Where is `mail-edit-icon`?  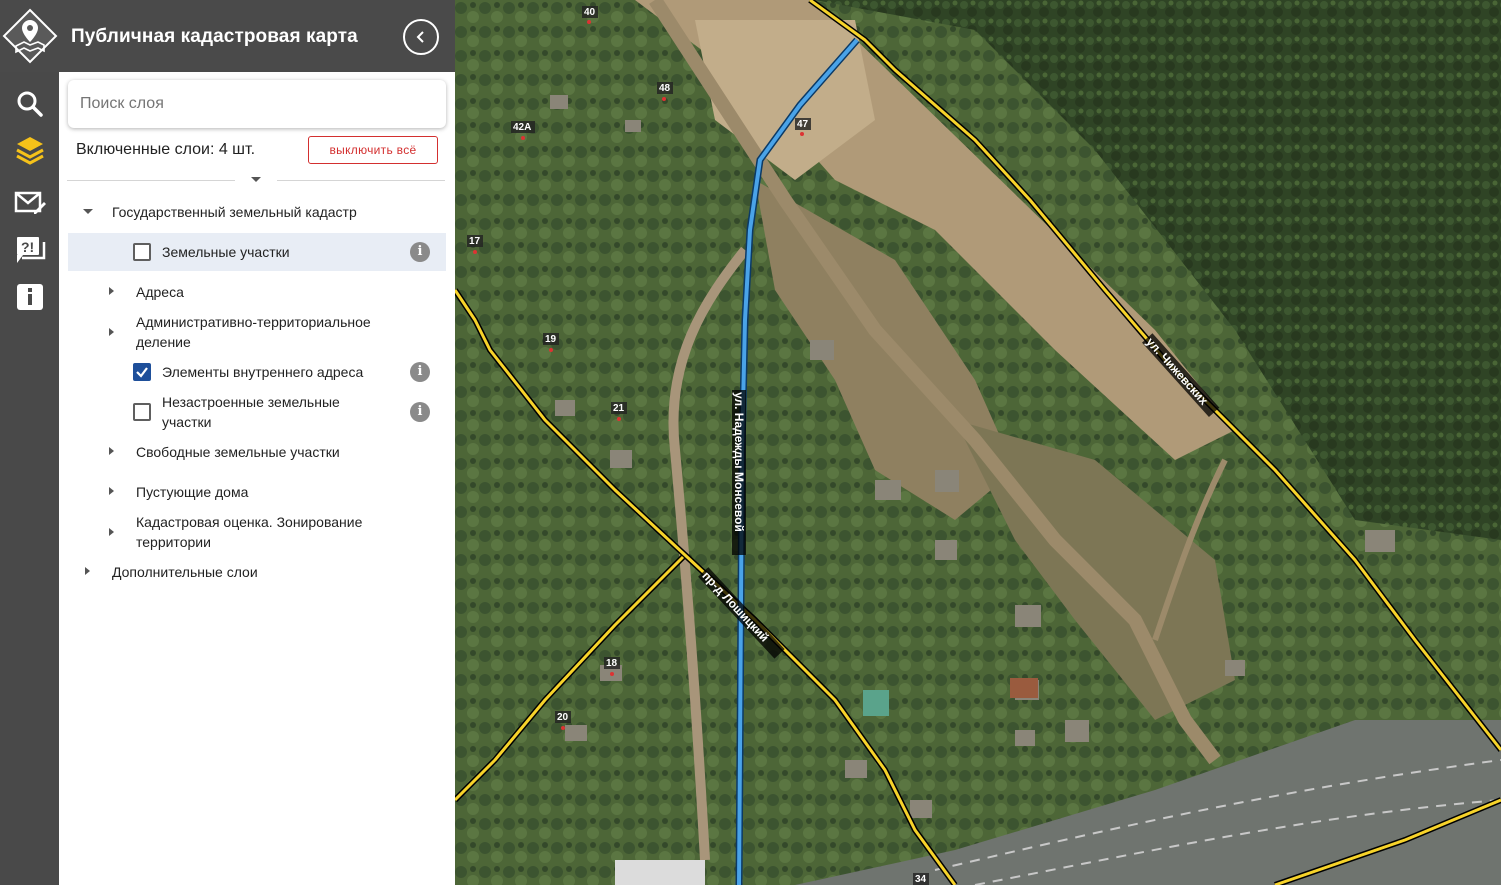 mail-edit-icon is located at coordinates (30, 202).